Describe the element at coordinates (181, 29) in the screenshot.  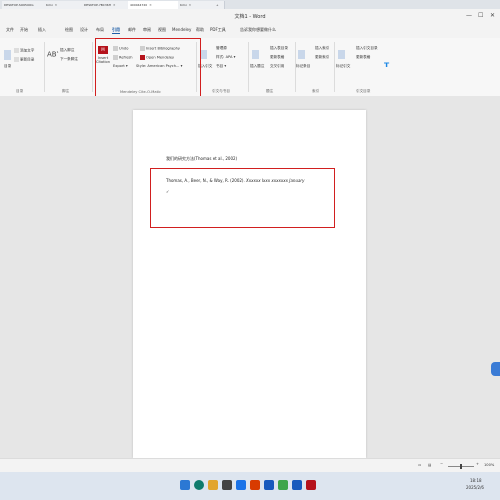
I see `tab-mendeley: Mendeley` at that location.